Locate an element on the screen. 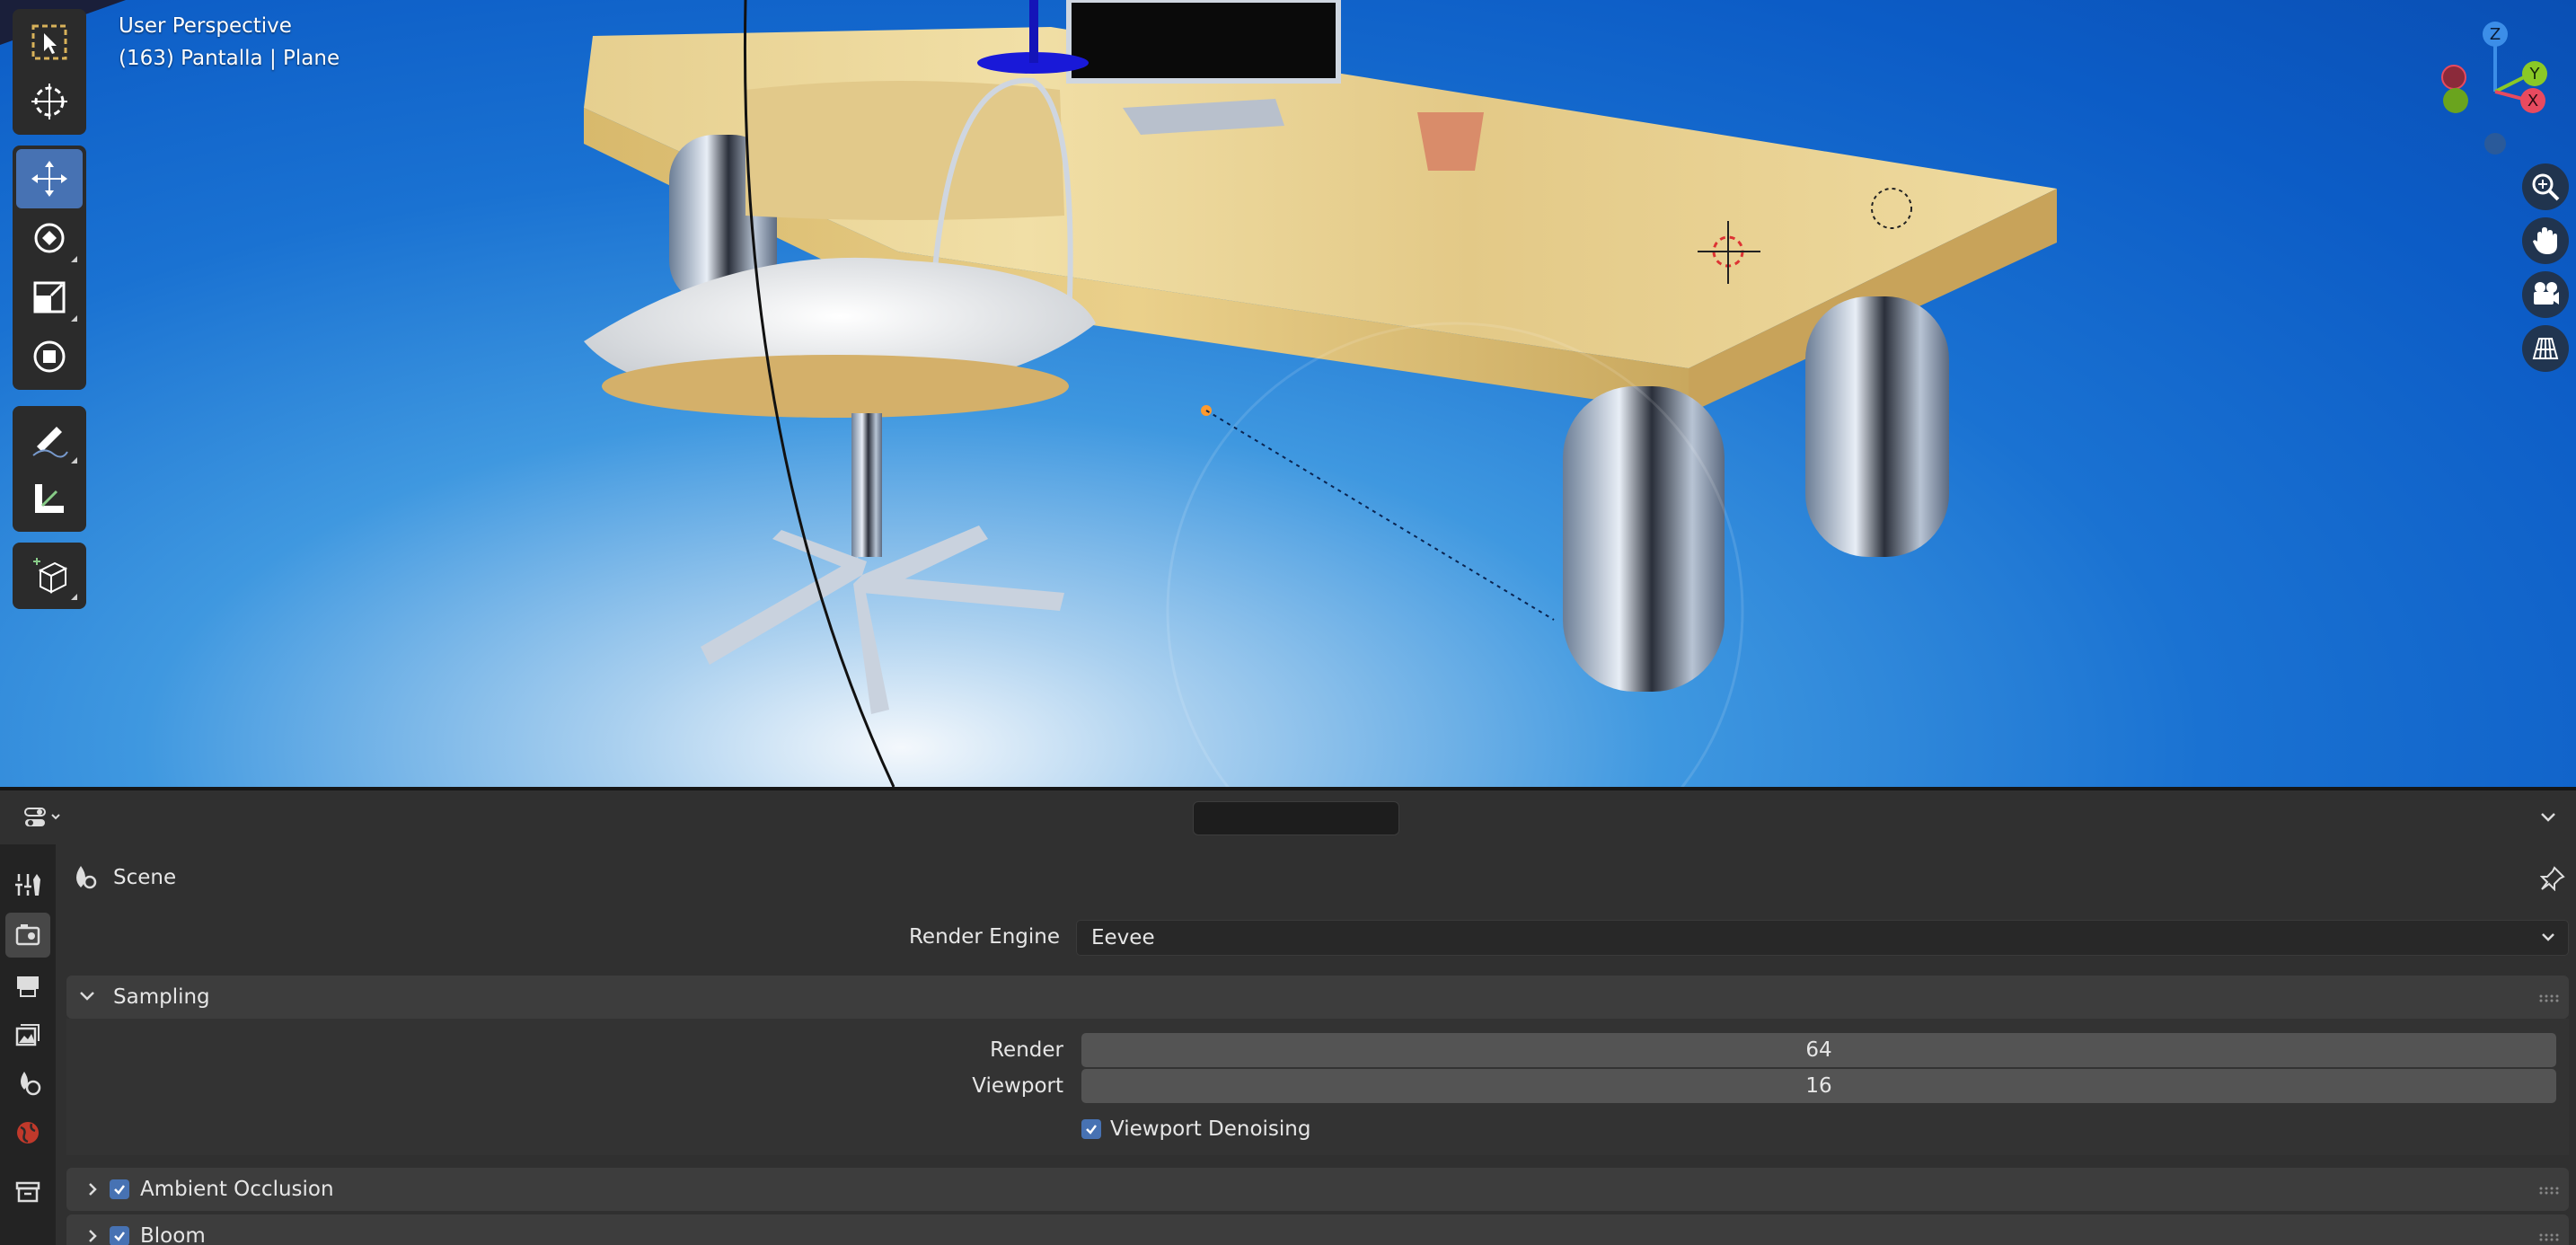 This screenshot has width=2576, height=1245. add-cube-tool is located at coordinates (49, 575).